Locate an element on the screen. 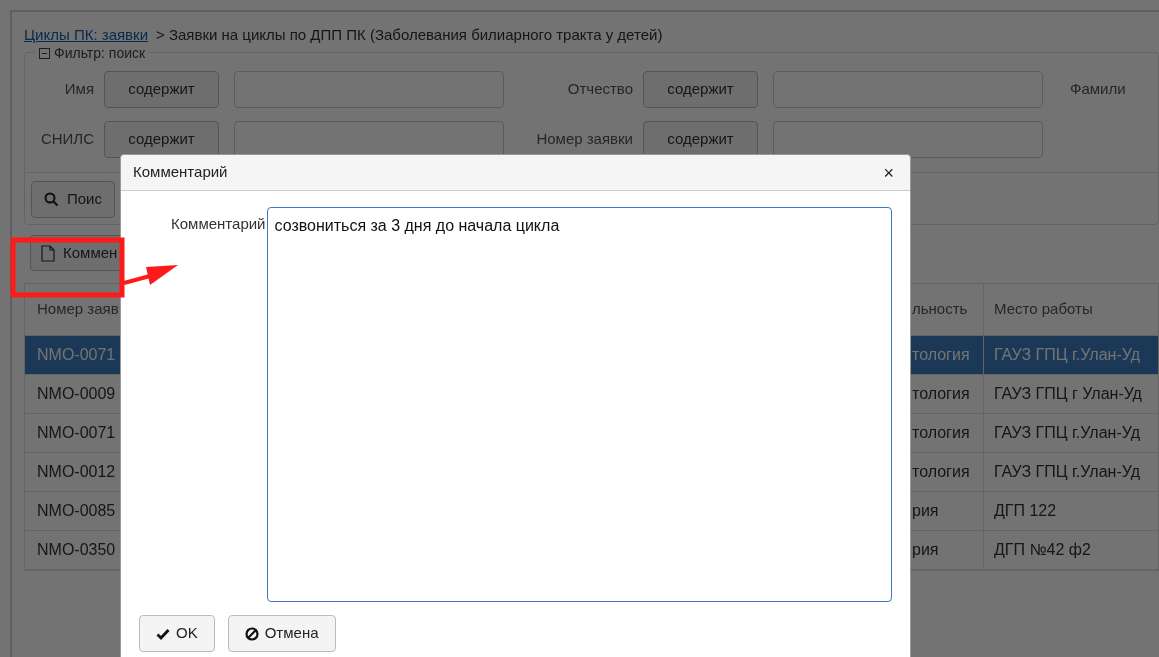 This screenshot has height=657, width=1159. column-header: льность is located at coordinates (948, 309).